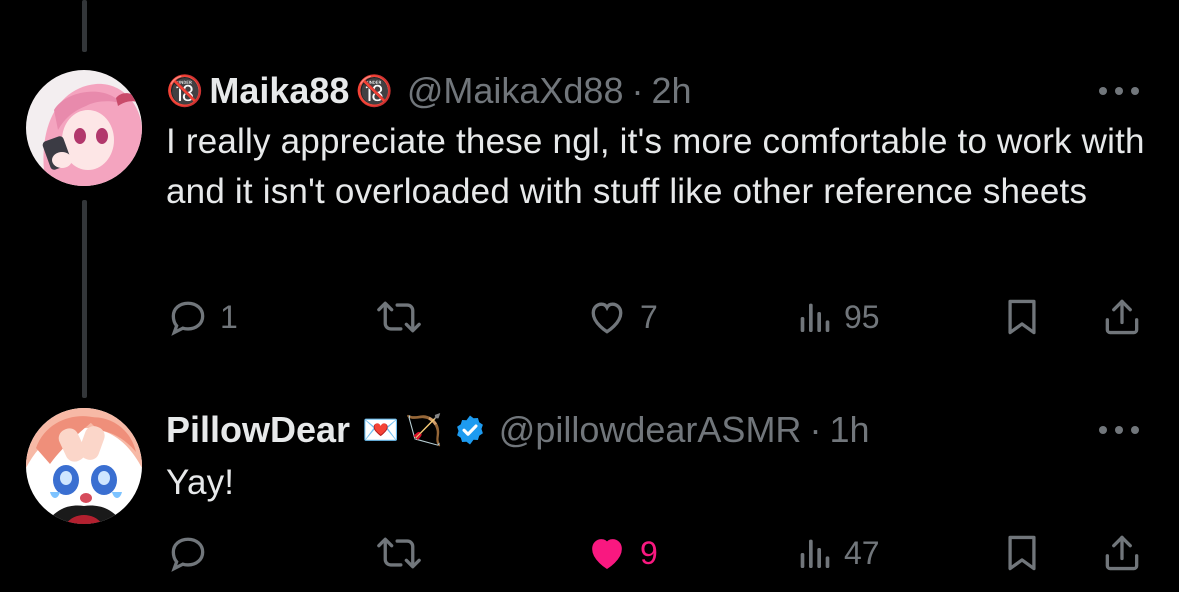 Image resolution: width=1179 pixels, height=592 pixels. Describe the element at coordinates (649, 316) in the screenshot. I see `like-count: 7` at that location.